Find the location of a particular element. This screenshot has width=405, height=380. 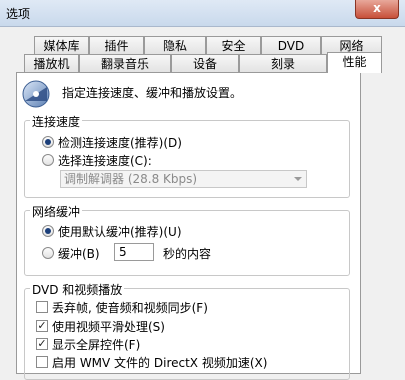

tab-label: DVD is located at coordinates (291, 46).